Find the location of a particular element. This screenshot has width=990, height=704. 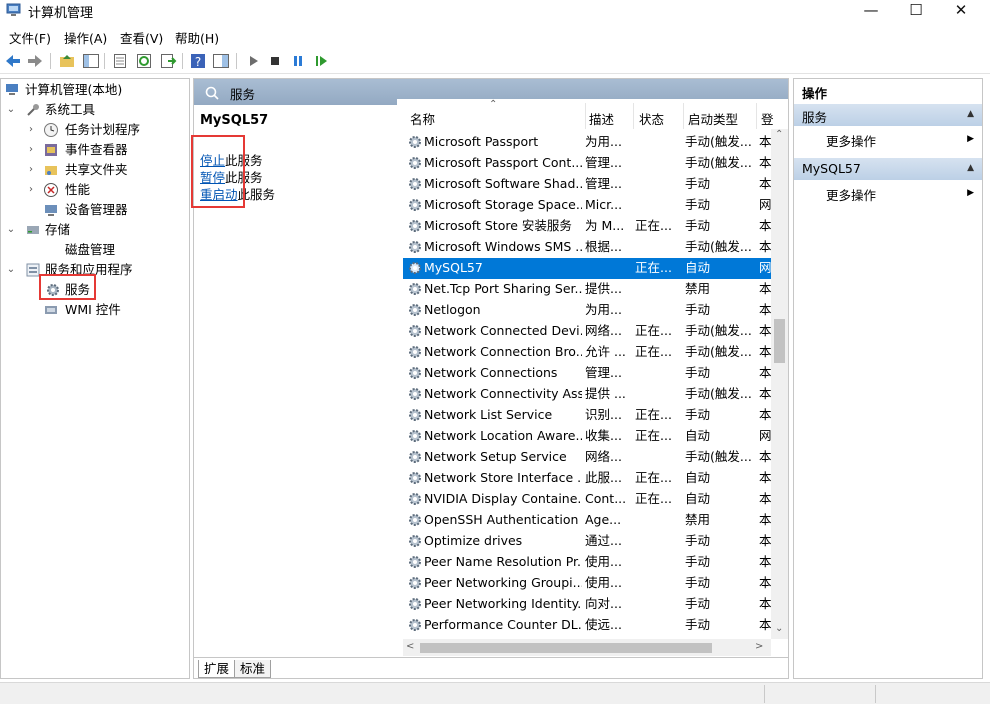

table-row: Network Location Aware... 收集... 正在... 自动 网 is located at coordinates (587, 436).